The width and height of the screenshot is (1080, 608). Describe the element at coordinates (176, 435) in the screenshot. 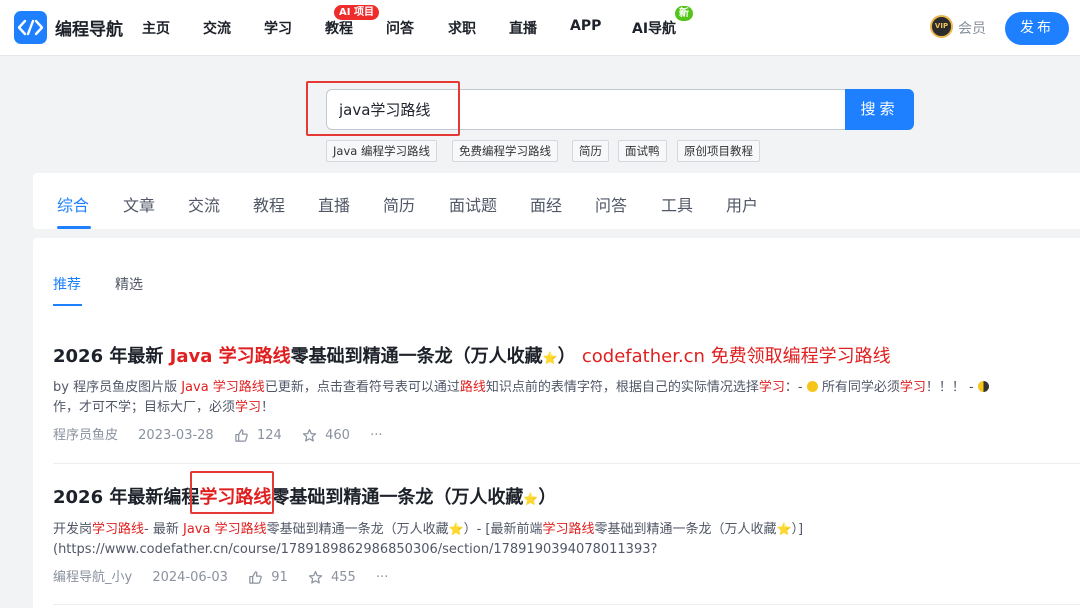

I see `publish-date: 2023-03-28` at that location.